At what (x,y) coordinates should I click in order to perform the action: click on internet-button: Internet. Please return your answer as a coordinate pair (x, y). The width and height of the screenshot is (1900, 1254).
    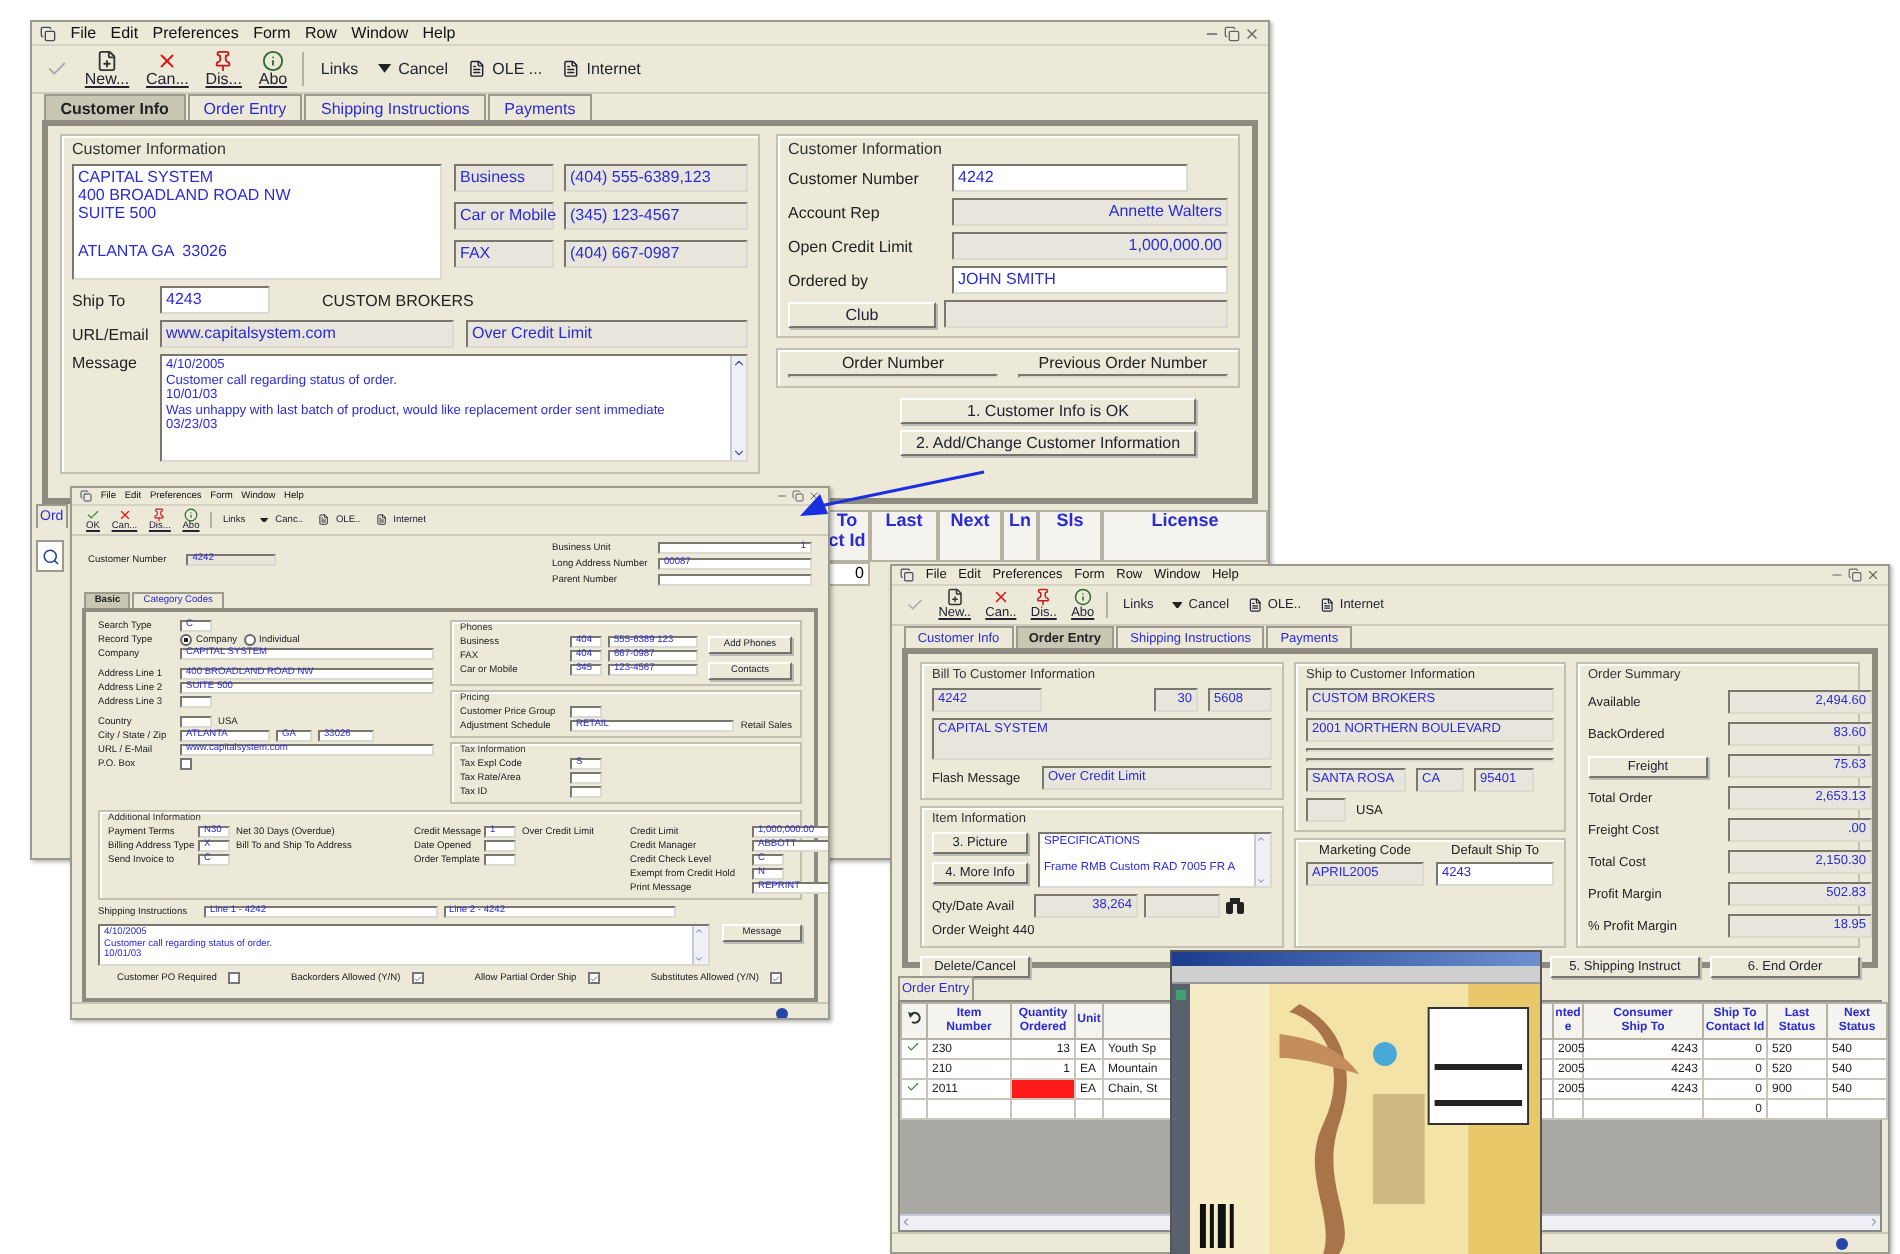
    Looking at the image, I should click on (601, 69).